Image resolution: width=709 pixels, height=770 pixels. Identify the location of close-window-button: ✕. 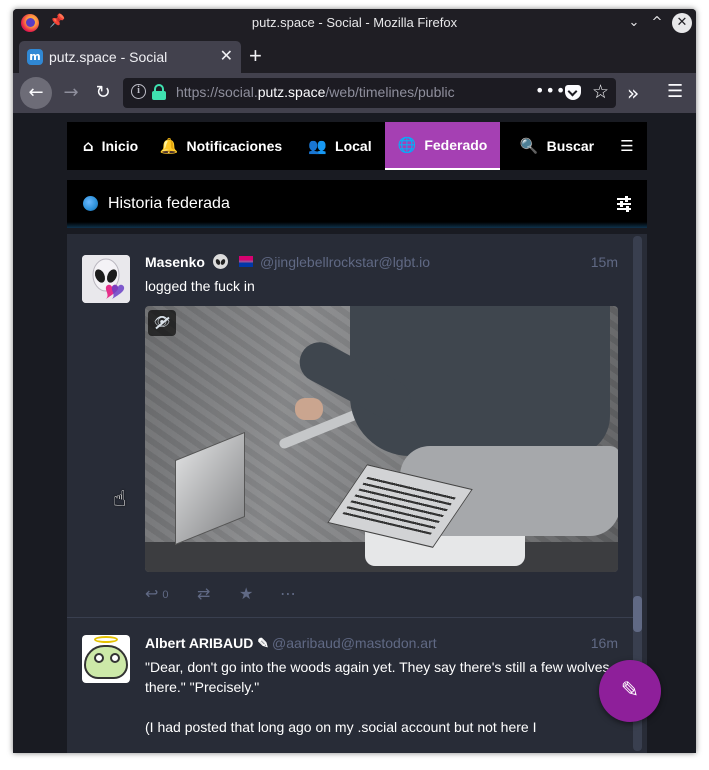
(682, 23).